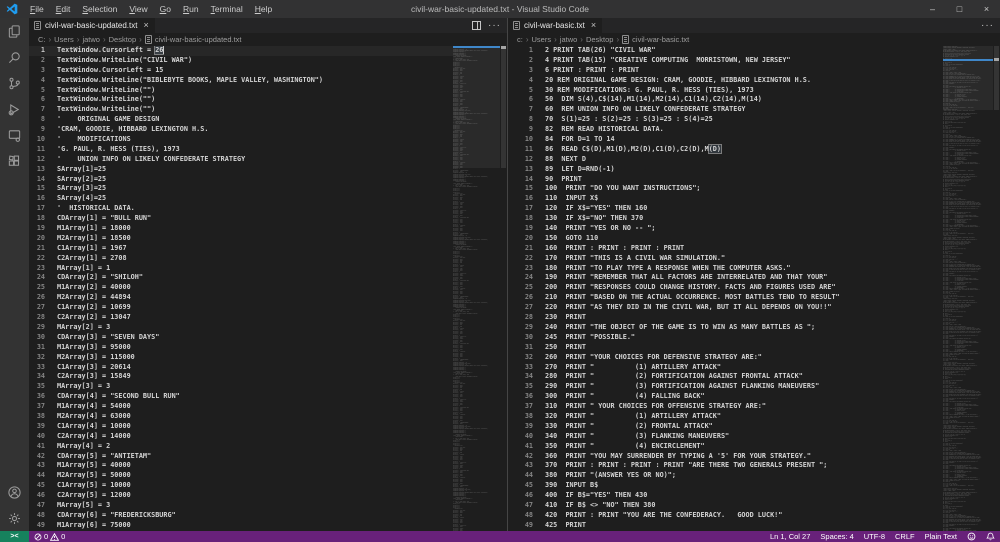  Describe the element at coordinates (725, 447) in the screenshot. I see `code-line: 41 350 PRINT " (4) ENCIRCLEMENT"` at that location.